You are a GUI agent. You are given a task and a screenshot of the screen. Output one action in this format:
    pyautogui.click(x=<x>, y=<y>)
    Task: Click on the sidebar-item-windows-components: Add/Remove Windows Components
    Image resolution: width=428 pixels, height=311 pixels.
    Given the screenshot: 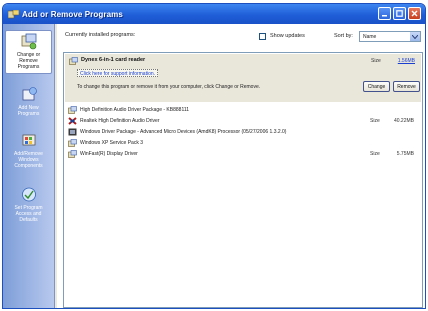 What is the action you would take?
    pyautogui.click(x=28, y=150)
    